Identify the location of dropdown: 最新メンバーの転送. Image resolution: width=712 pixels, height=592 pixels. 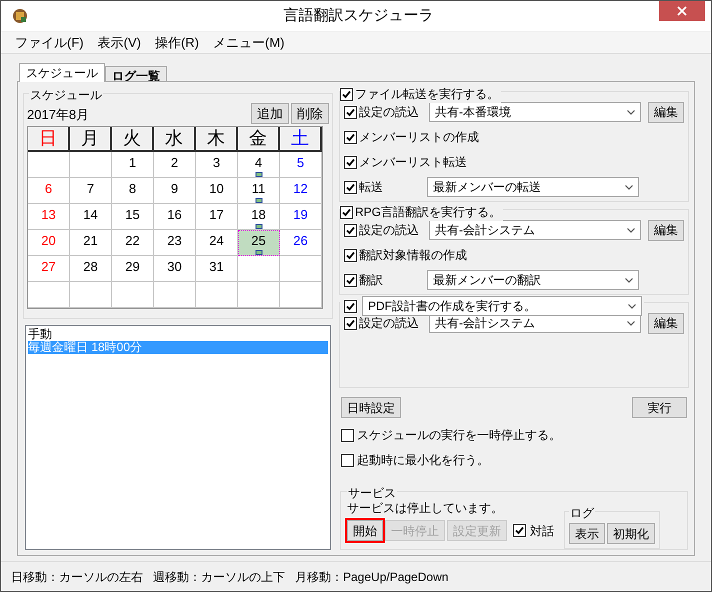
(533, 187).